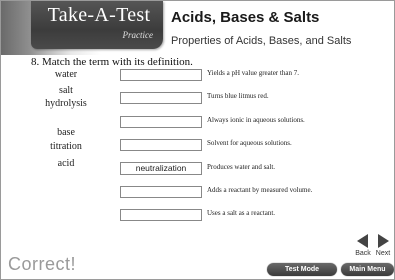 This screenshot has height=280, width=395. Describe the element at coordinates (66, 103) in the screenshot. I see `term-hydrolysis: hydrolysis` at that location.